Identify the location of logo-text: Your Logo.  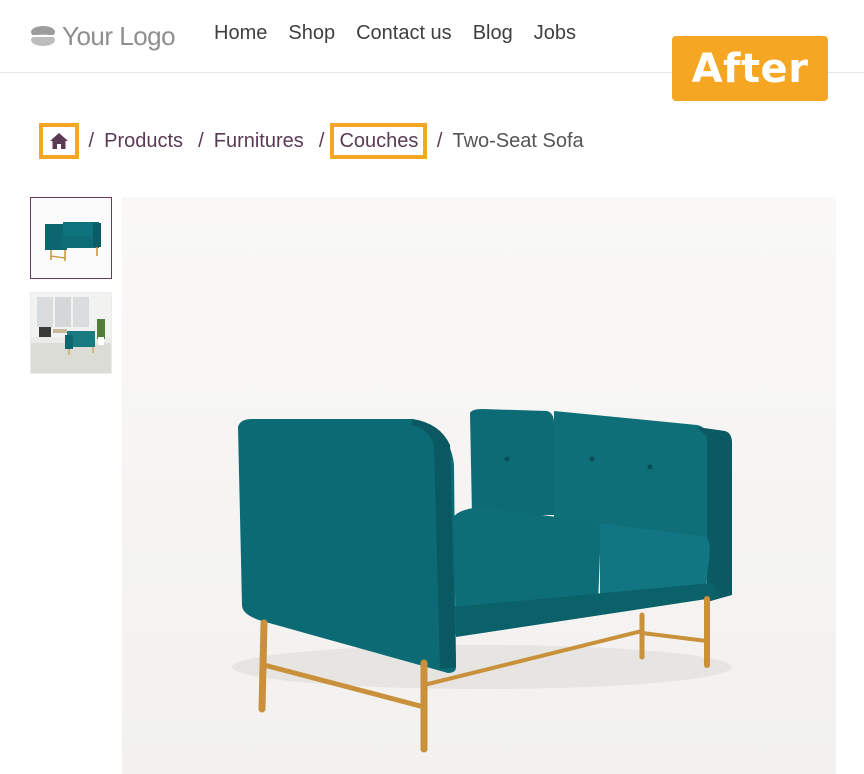
(119, 35).